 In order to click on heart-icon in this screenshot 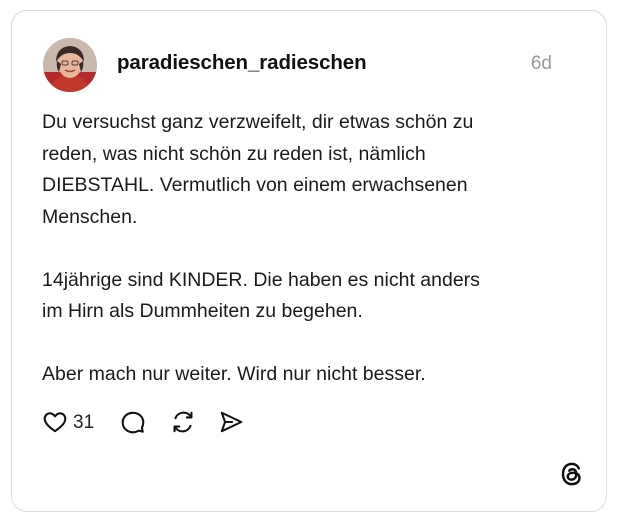, I will do `click(55, 422)`.